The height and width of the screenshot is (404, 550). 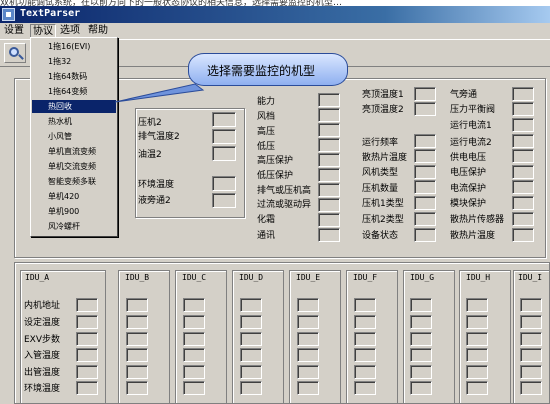 I want to click on menu-item-water-heater: 热水机, so click(x=74, y=121).